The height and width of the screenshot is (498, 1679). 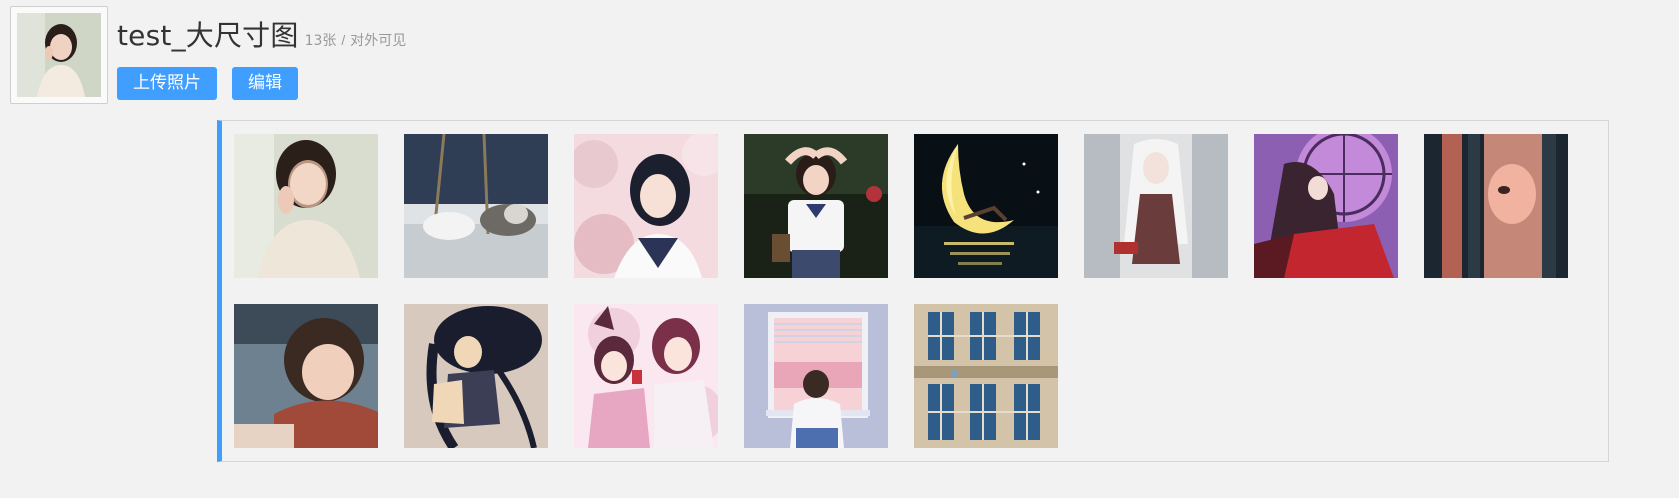 I want to click on album-header: test_大尺寸图 13张 / 对外可见 上传照片 编辑, so click(x=208, y=55).